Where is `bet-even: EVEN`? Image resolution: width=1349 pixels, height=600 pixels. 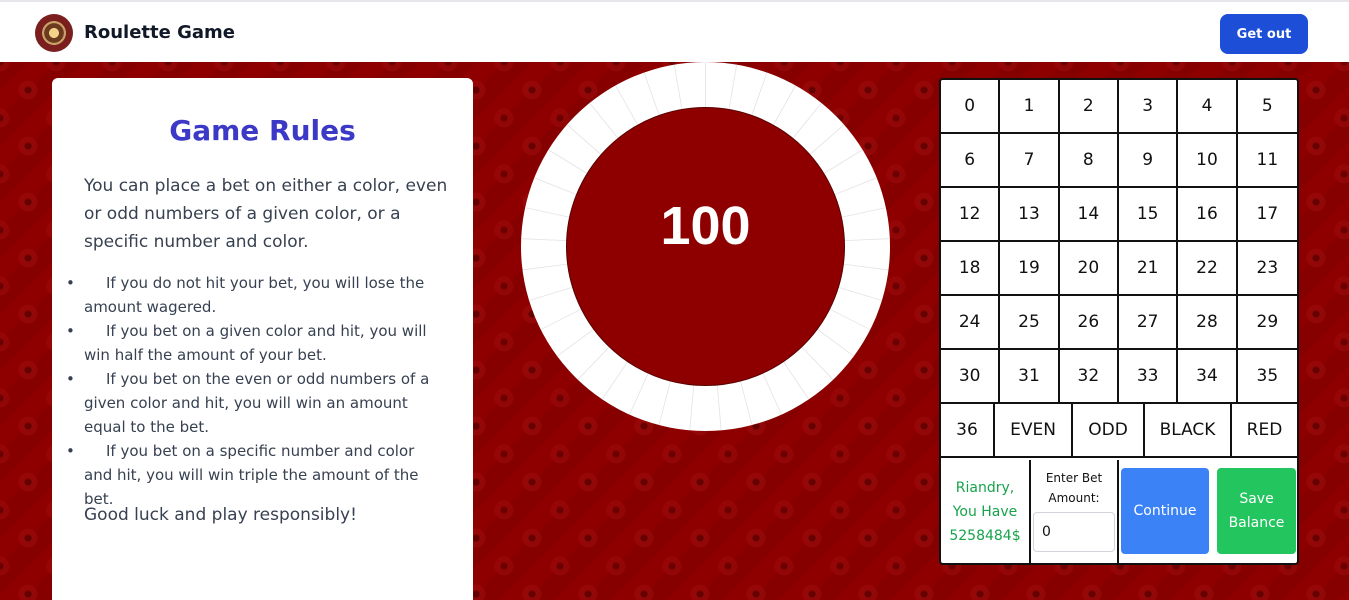 bet-even: EVEN is located at coordinates (1034, 430).